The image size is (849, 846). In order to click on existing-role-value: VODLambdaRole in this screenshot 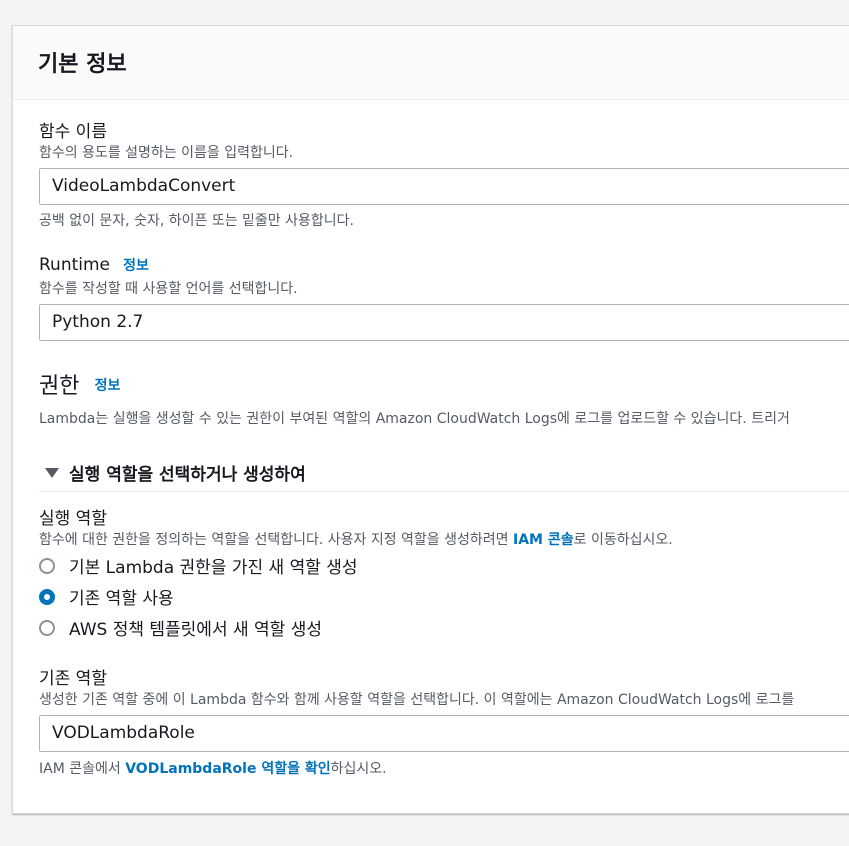, I will do `click(123, 733)`.